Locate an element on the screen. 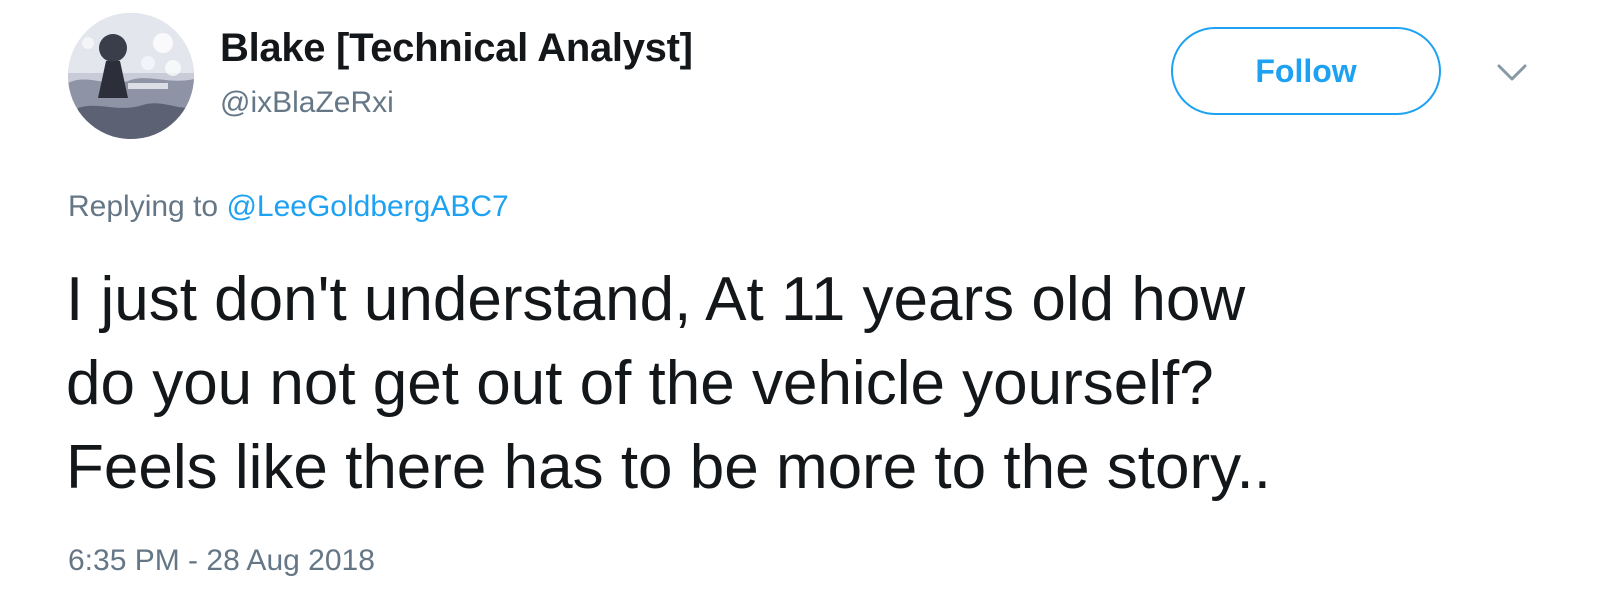 Image resolution: width=1597 pixels, height=600 pixels. display-name: Blake [Technical Analyst] is located at coordinates (456, 48).